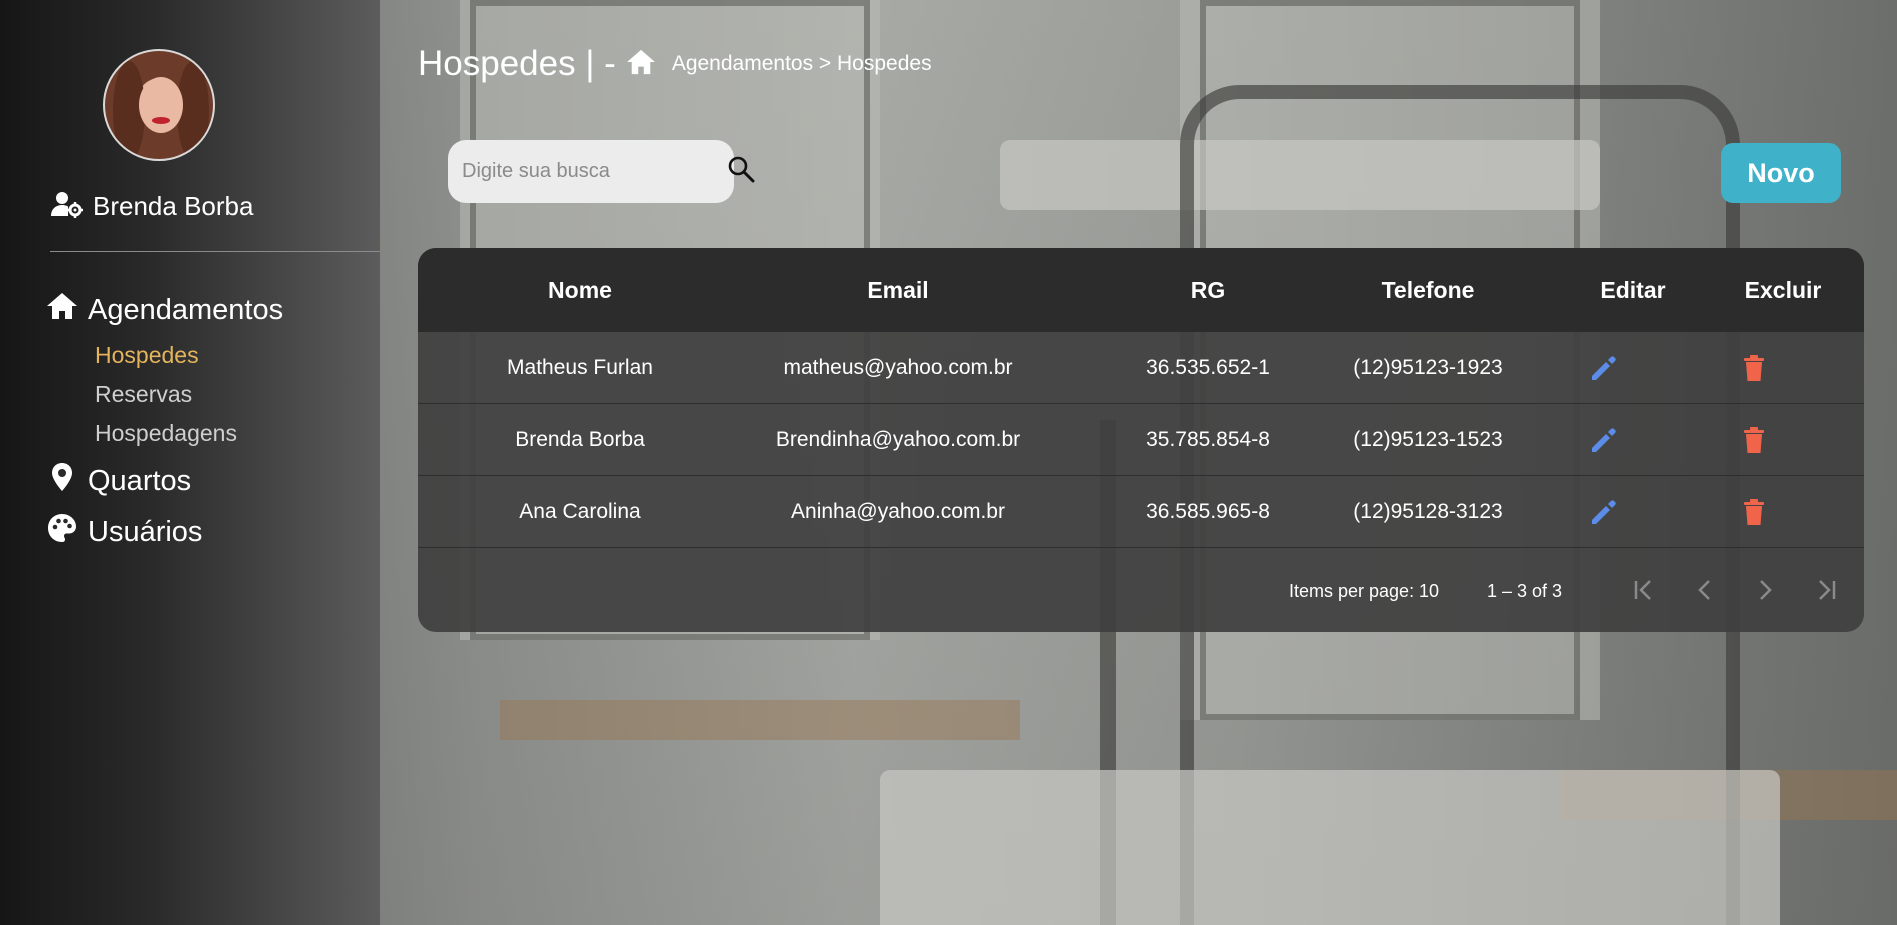 This screenshot has height=925, width=1897. Describe the element at coordinates (1783, 290) in the screenshot. I see `column-header-excluir: Excluir` at that location.